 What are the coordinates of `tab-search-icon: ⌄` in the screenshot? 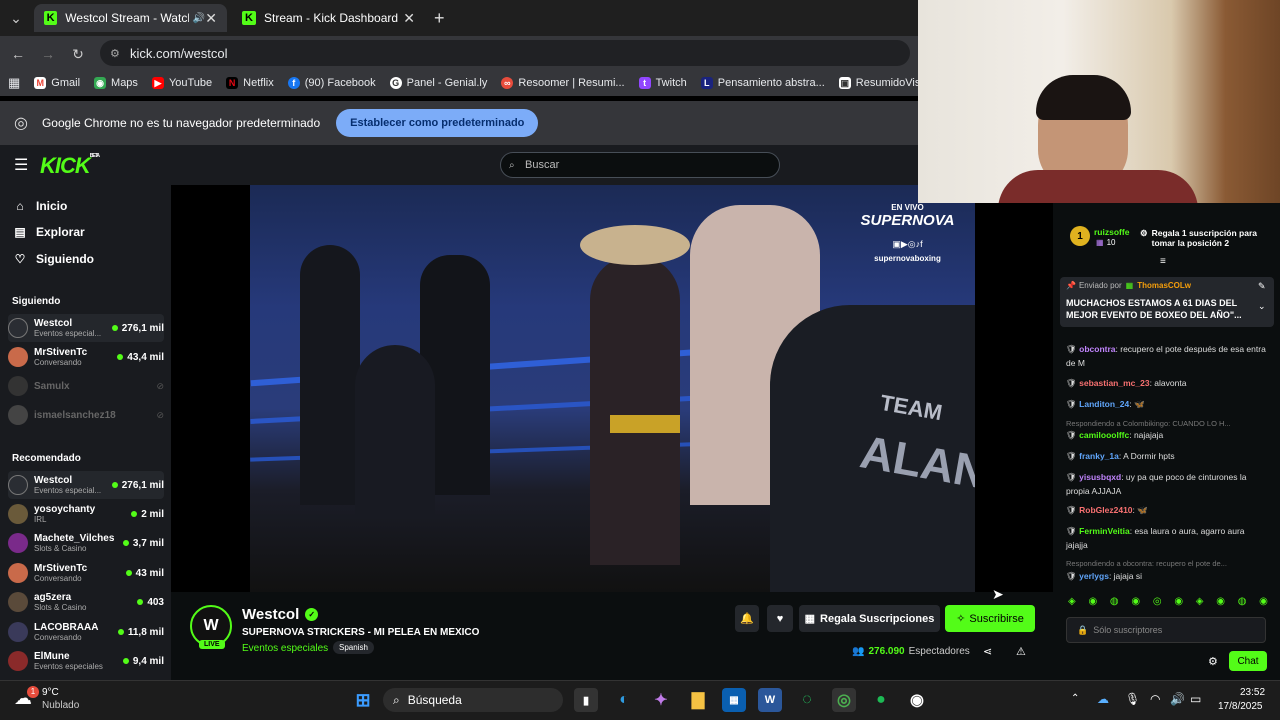 It's located at (16, 18).